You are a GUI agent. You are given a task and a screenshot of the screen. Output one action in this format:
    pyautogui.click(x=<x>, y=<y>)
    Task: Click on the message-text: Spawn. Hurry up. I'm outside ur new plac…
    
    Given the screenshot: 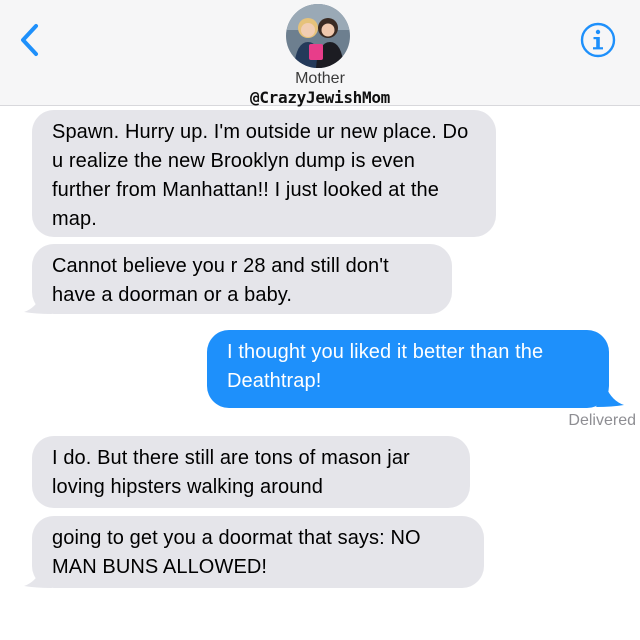 What is the action you would take?
    pyautogui.click(x=260, y=175)
    